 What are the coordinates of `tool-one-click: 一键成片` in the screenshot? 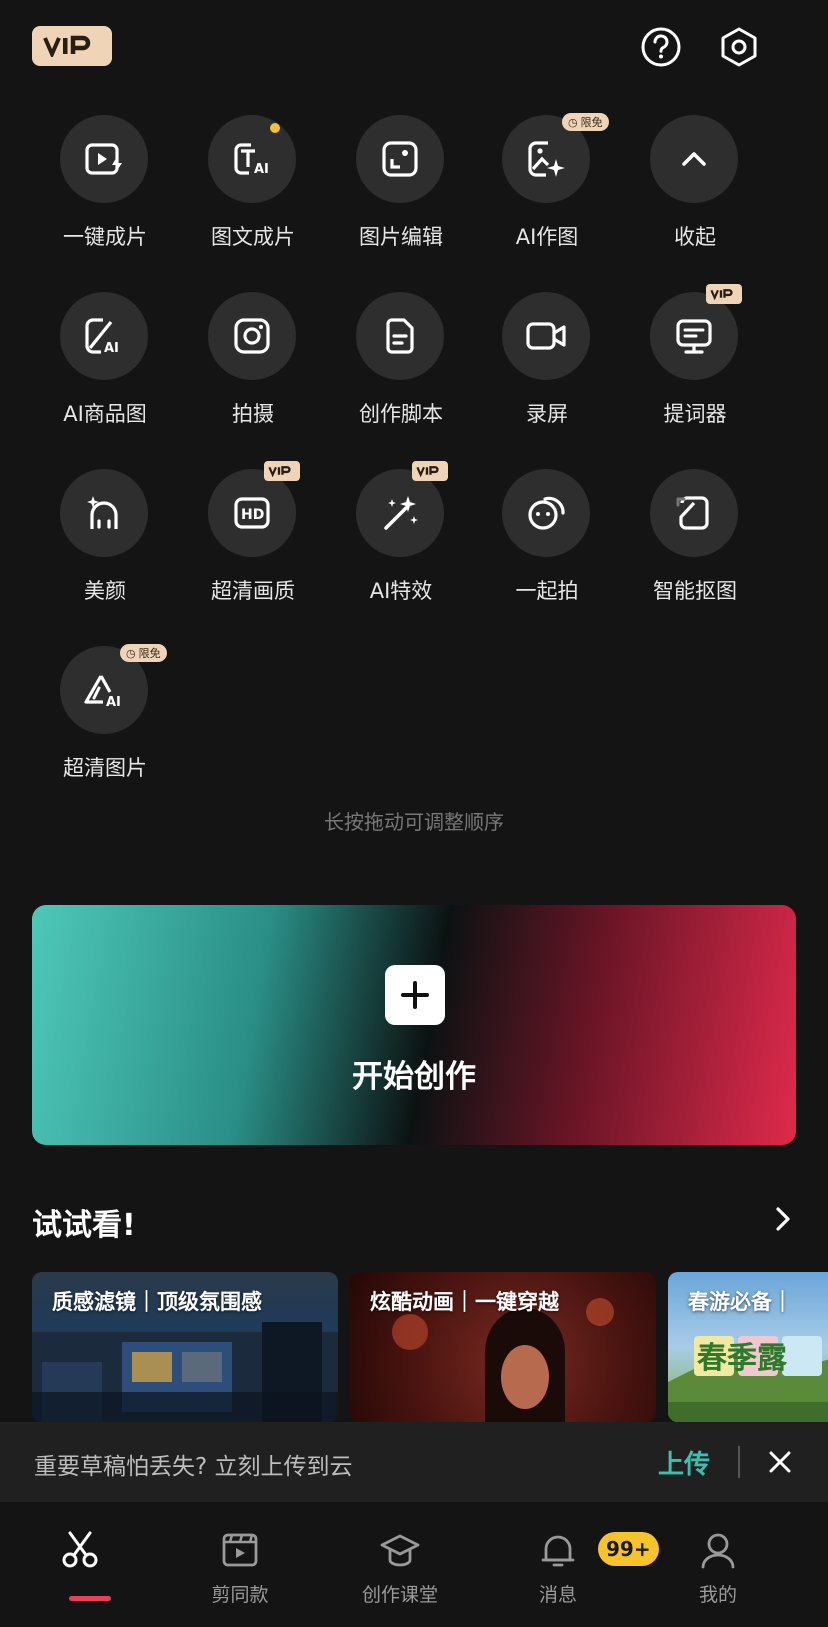 It's located at (105, 190).